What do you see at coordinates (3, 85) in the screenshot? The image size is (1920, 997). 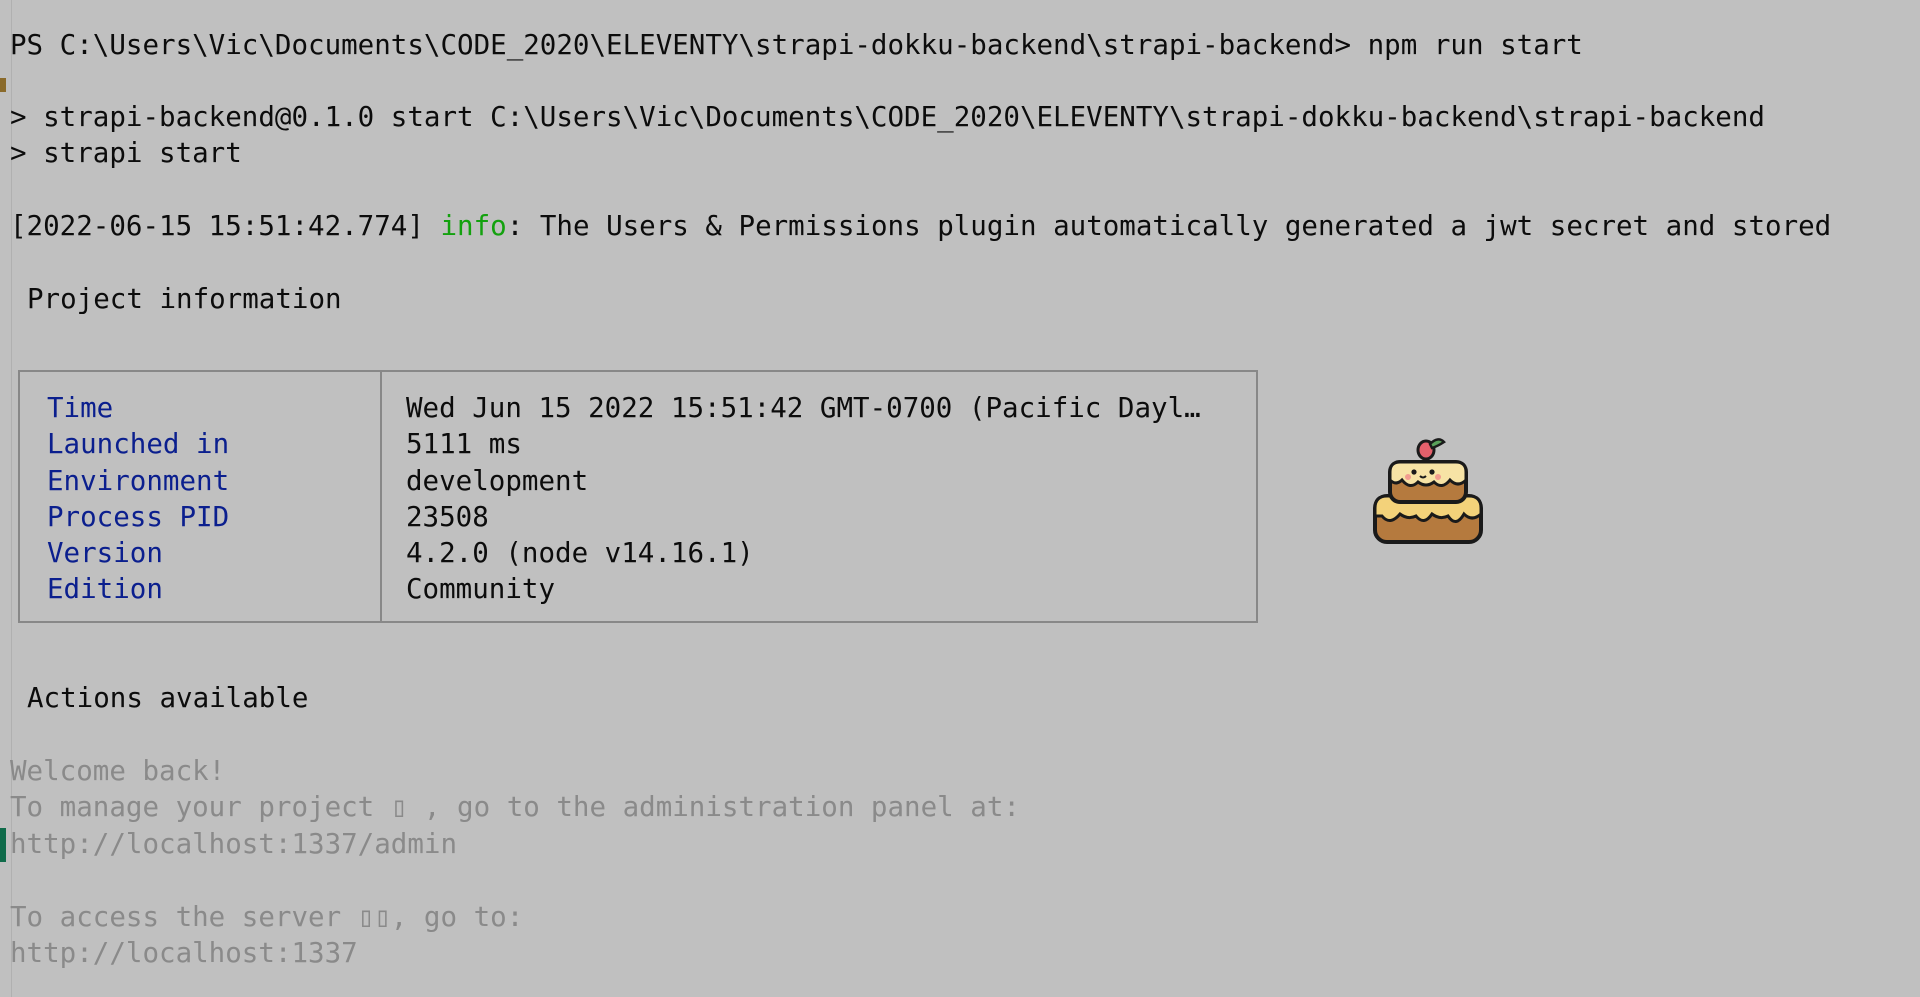 I see `edge-marker` at bounding box center [3, 85].